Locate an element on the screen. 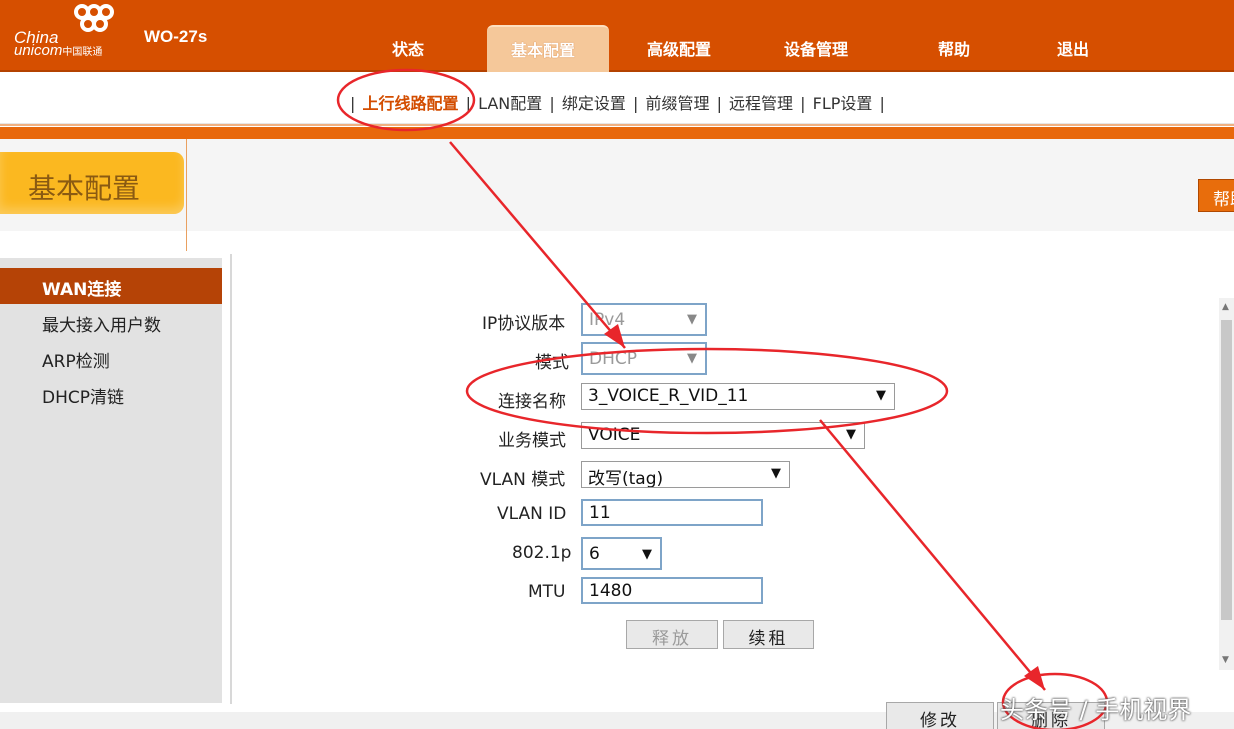 This screenshot has width=1234, height=729. subnav-uplink-config: 上行线路配置 is located at coordinates (410, 103).